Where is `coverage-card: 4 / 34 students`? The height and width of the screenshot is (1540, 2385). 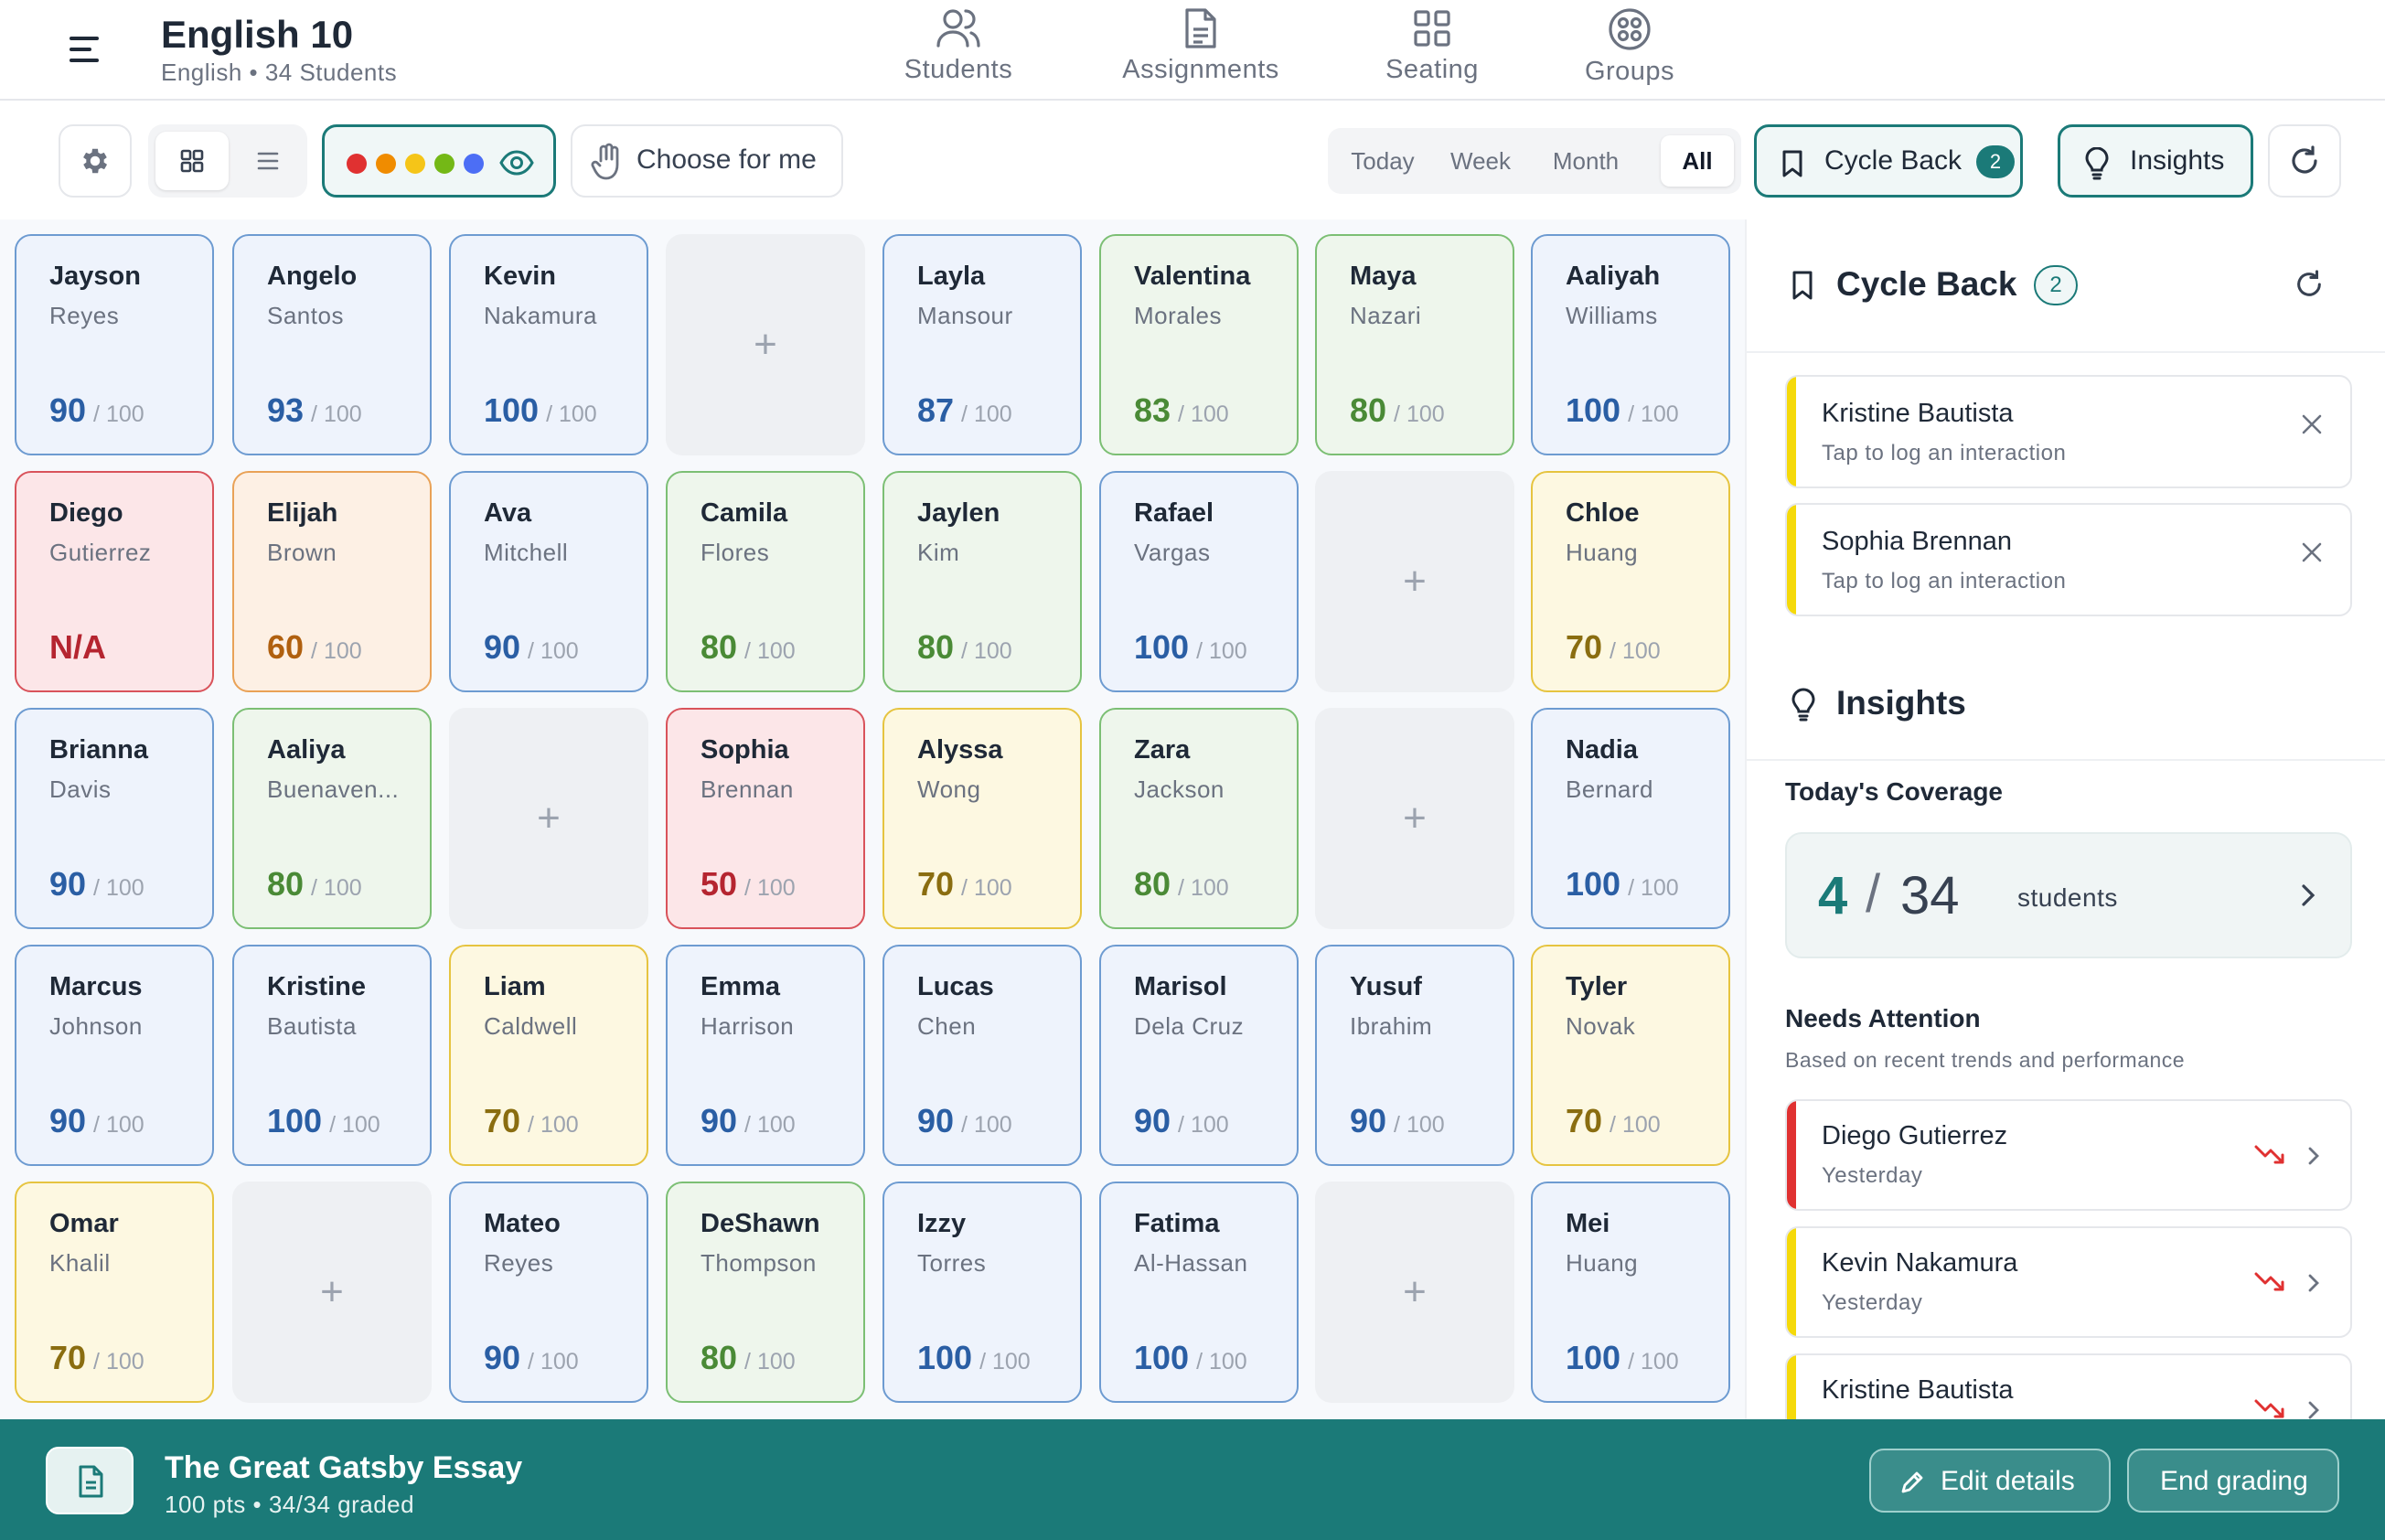
coverage-card: 4 / 34 students is located at coordinates (2069, 895).